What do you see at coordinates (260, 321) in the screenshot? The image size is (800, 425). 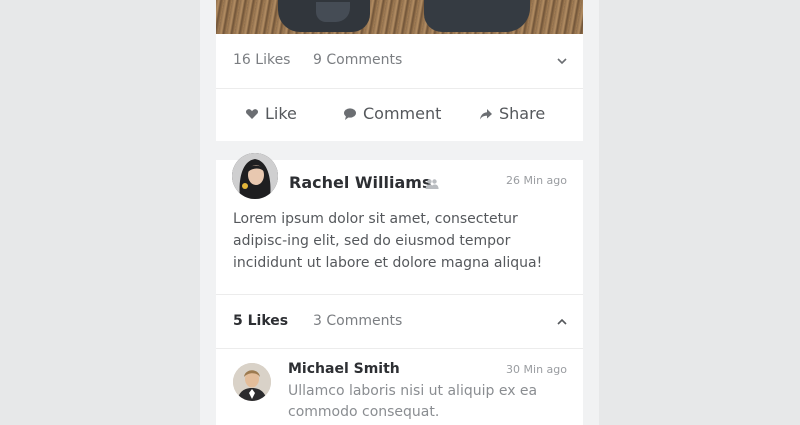 I see `post-likes-count: 5 Likes` at bounding box center [260, 321].